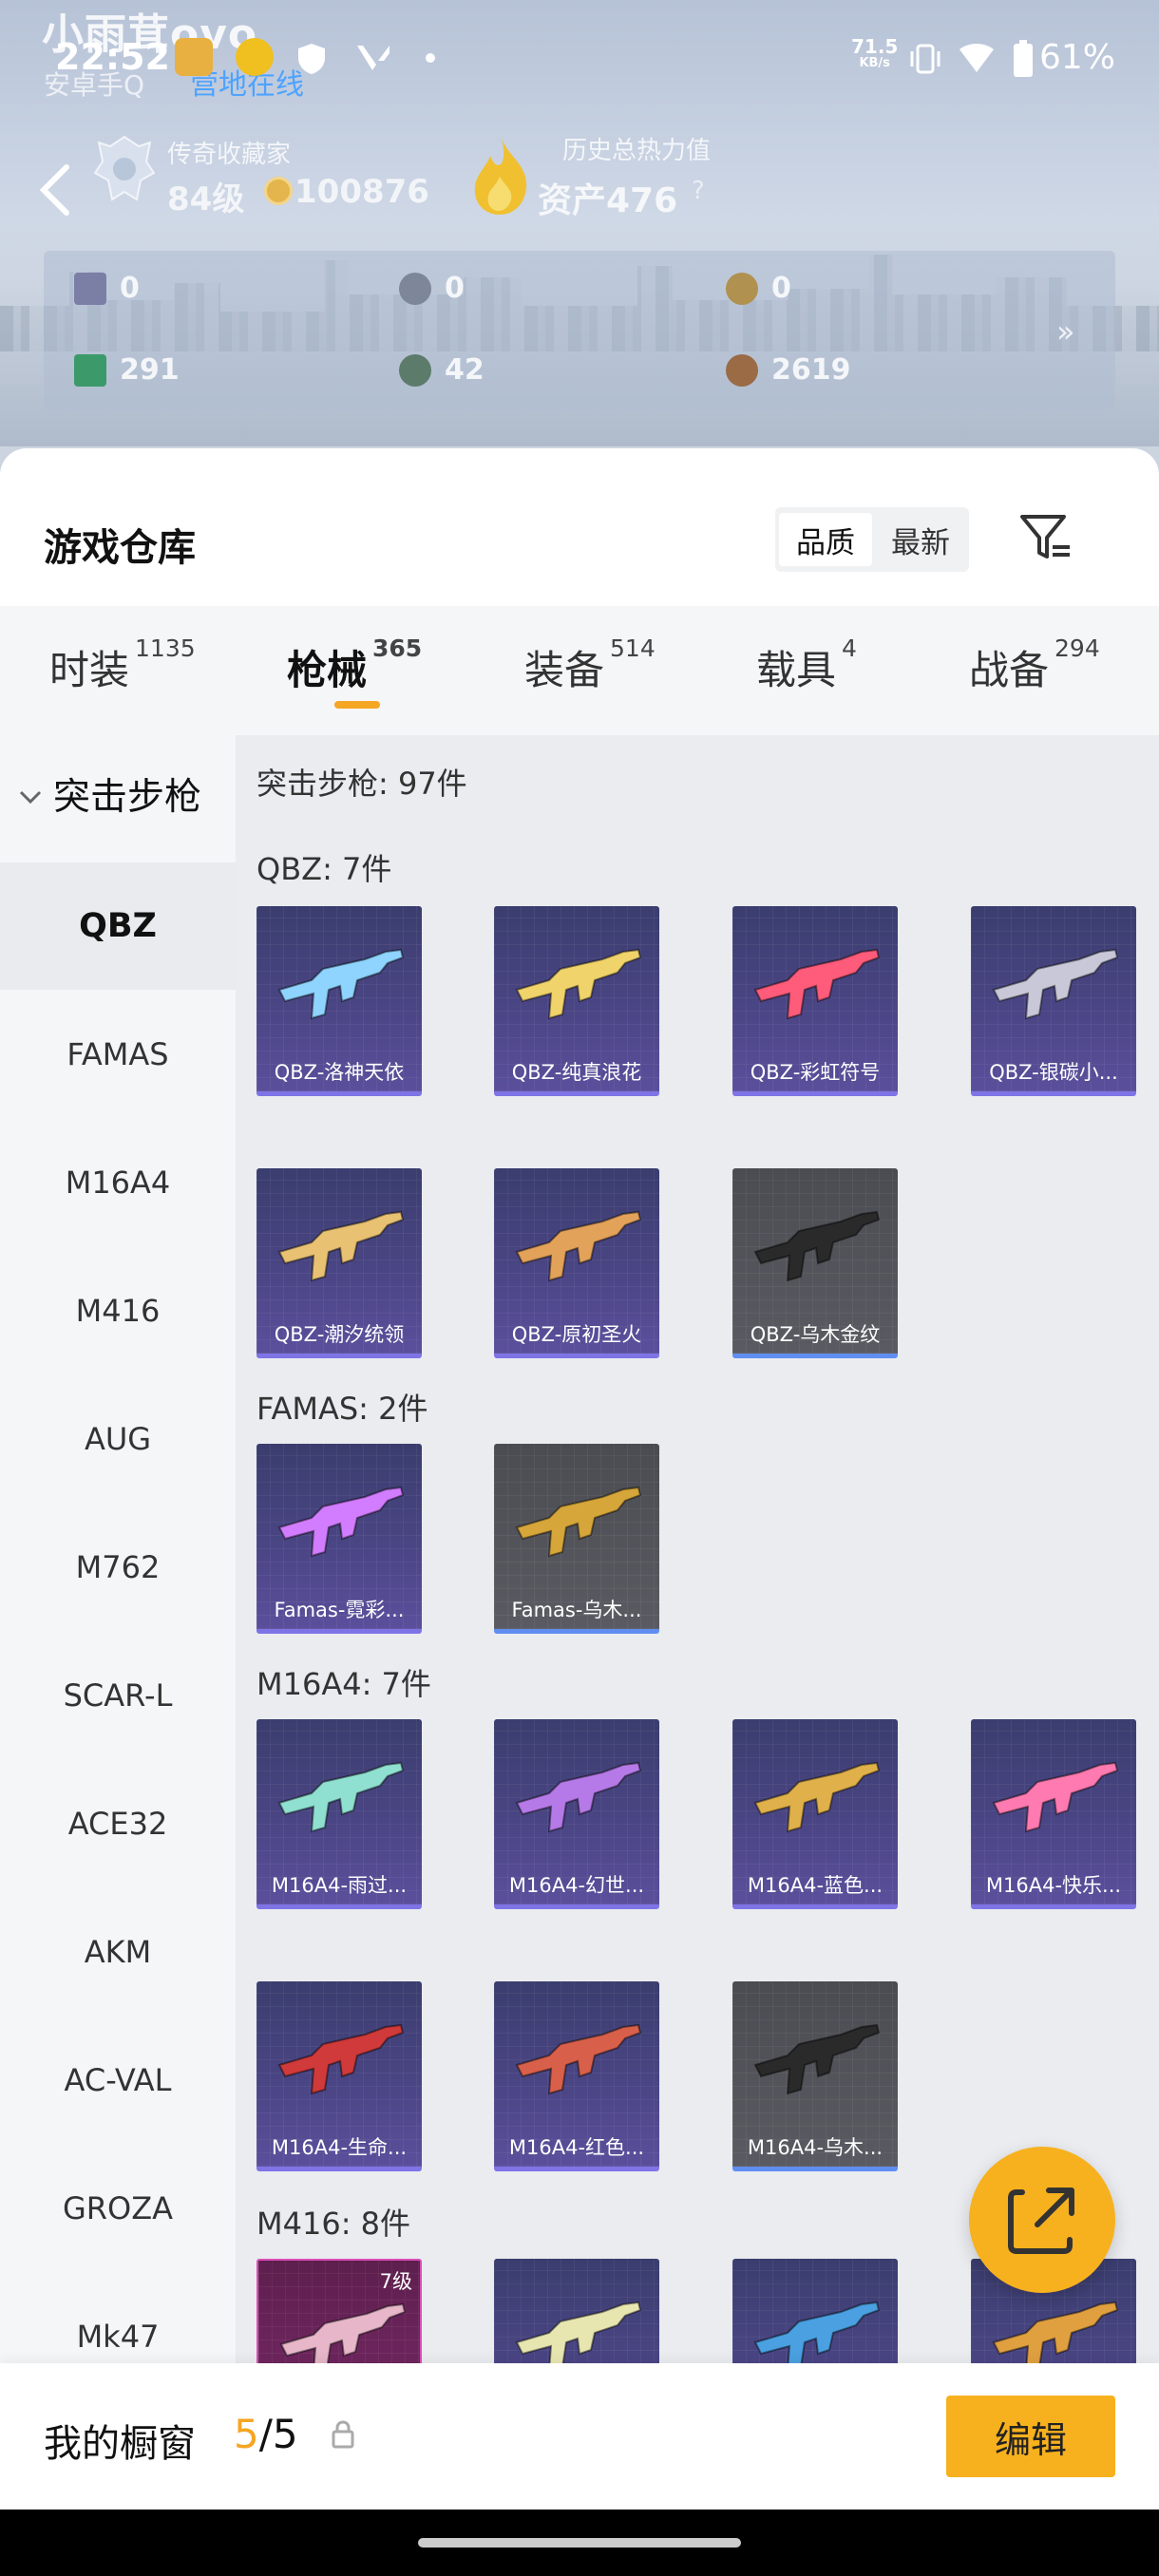 The width and height of the screenshot is (1159, 2576). I want to click on wifi-icon, so click(977, 59).